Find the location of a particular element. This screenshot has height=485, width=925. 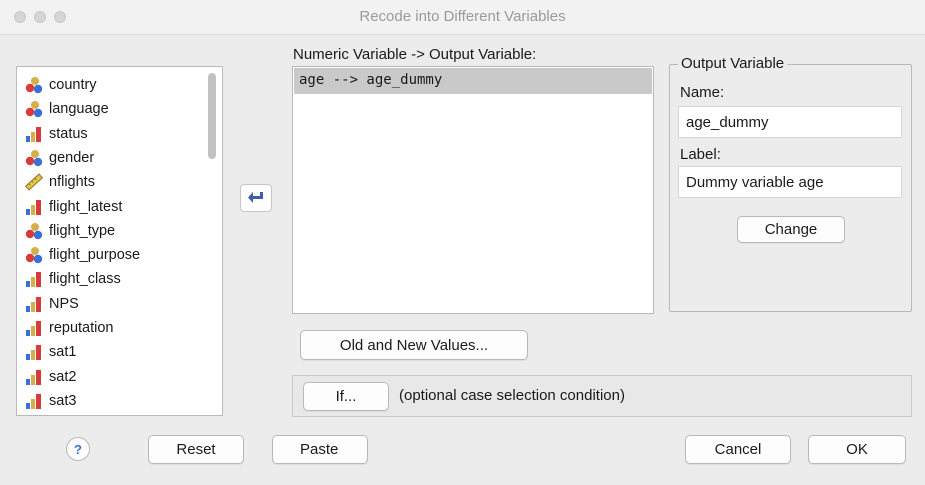

help-button: ? is located at coordinates (78, 449).